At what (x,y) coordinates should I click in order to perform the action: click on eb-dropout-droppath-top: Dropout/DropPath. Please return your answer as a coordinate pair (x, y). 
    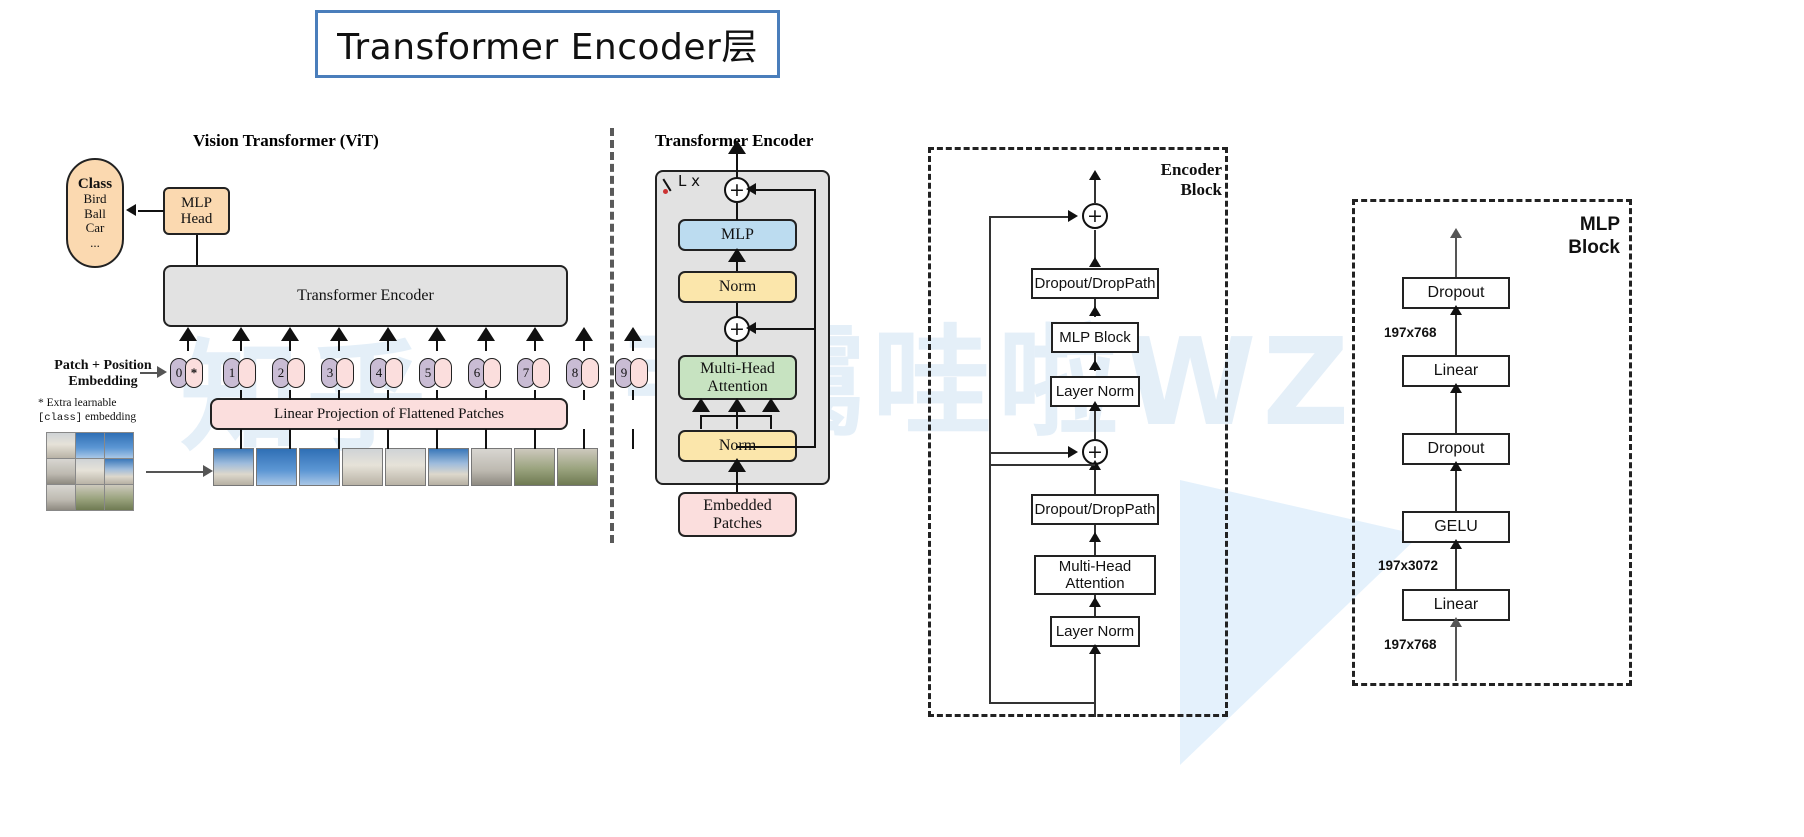
    Looking at the image, I should click on (1095, 283).